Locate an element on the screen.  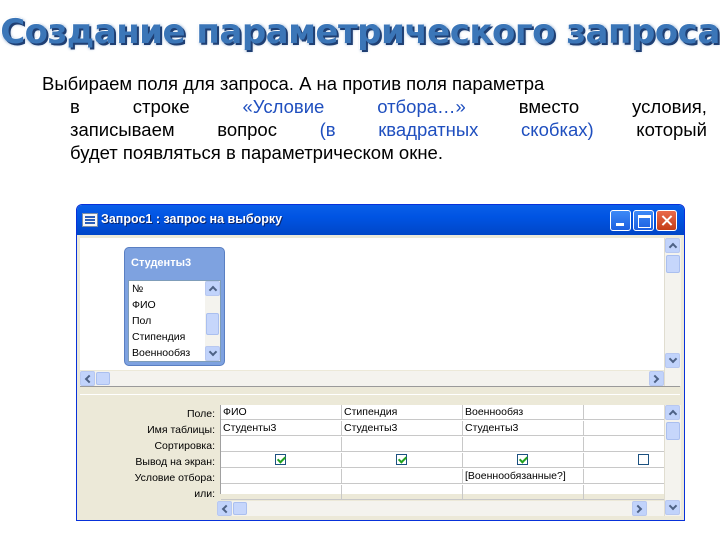
field-item: ФИО is located at coordinates (144, 305).